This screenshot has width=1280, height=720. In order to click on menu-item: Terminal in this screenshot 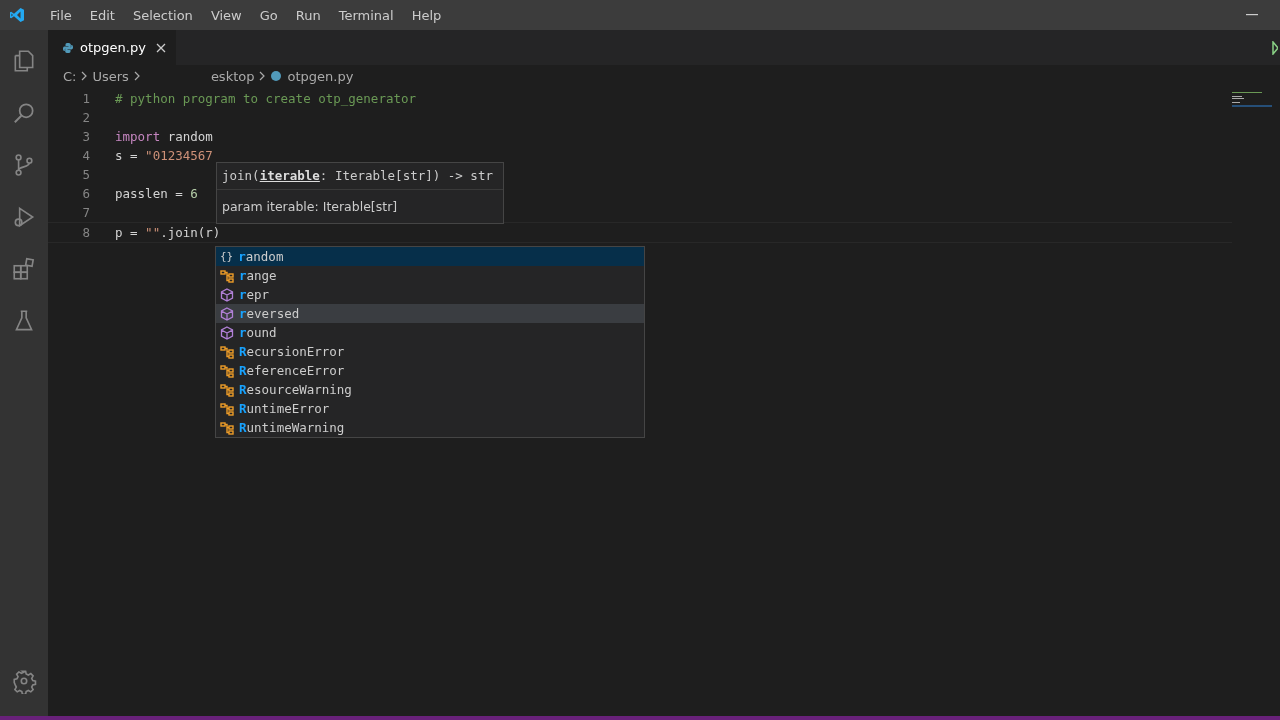, I will do `click(366, 15)`.